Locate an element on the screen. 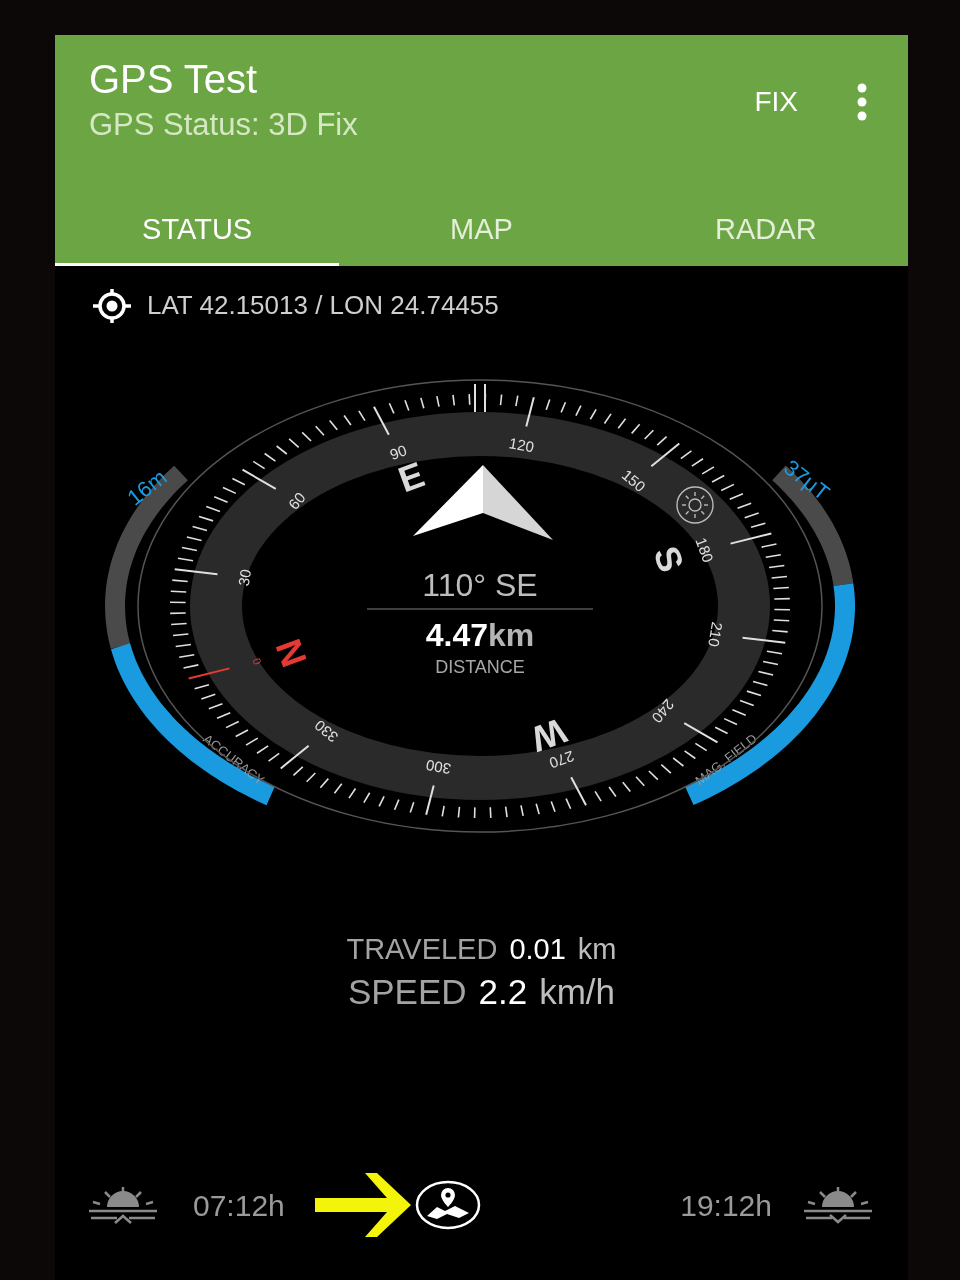 The image size is (960, 1280). app-title: GPS Test is located at coordinates (174, 79).